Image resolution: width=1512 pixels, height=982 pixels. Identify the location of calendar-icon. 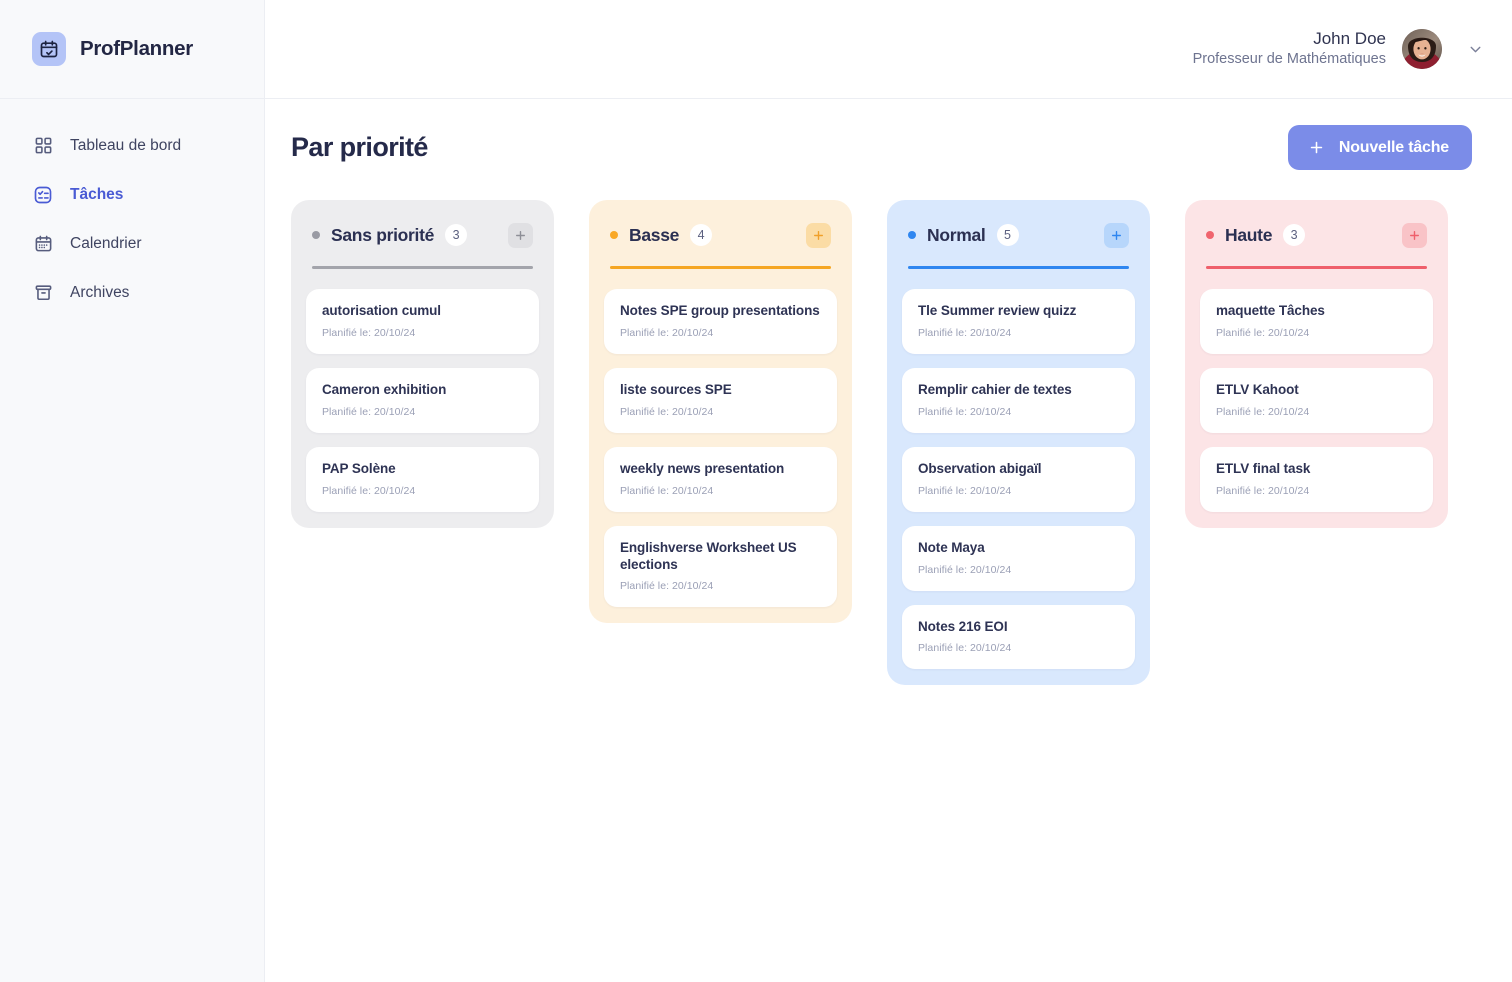
(43, 244).